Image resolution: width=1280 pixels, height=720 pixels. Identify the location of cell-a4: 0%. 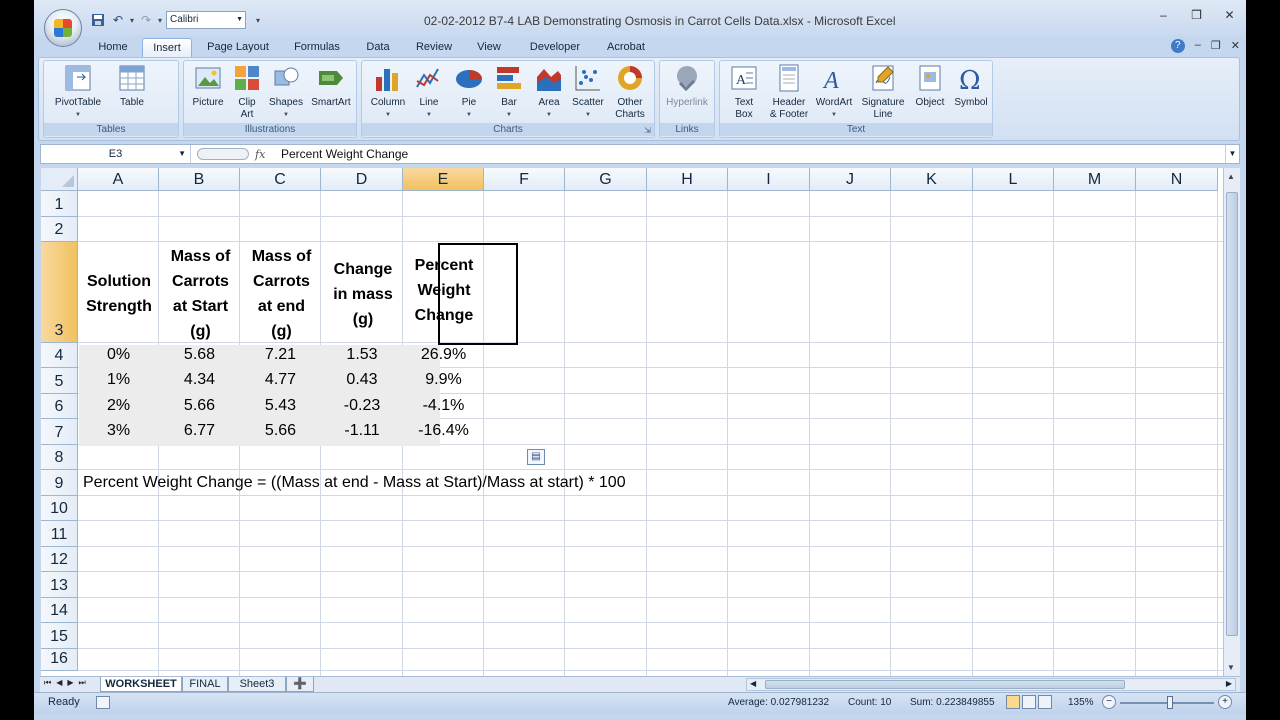
(118, 355).